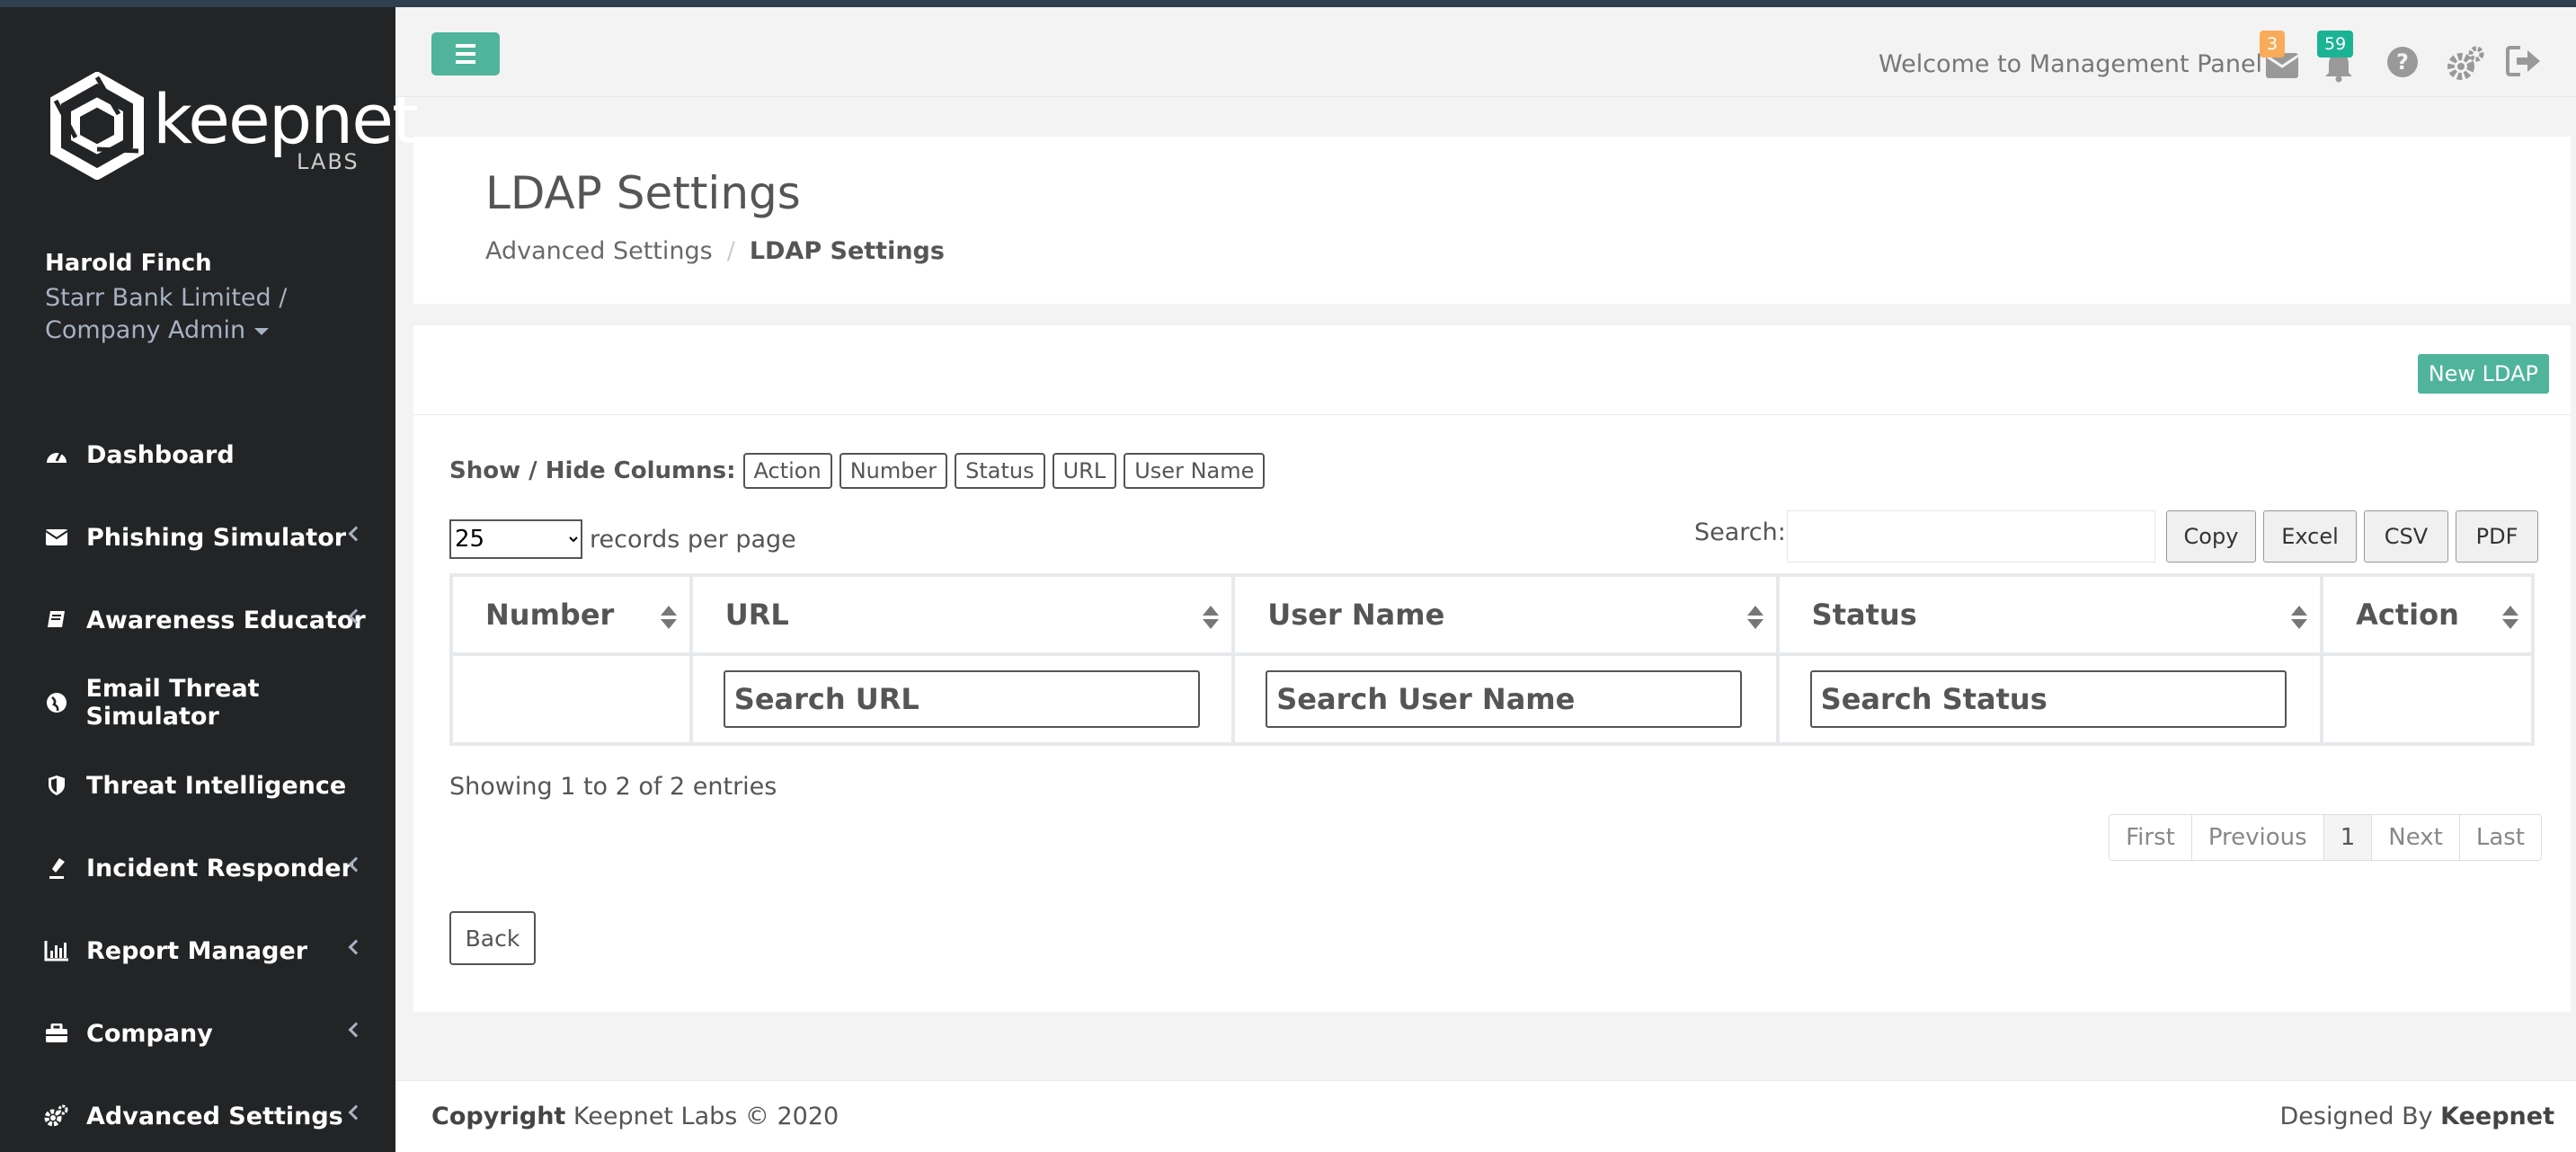 The image size is (2576, 1152). What do you see at coordinates (2150, 838) in the screenshot?
I see `pagination-first: First` at bounding box center [2150, 838].